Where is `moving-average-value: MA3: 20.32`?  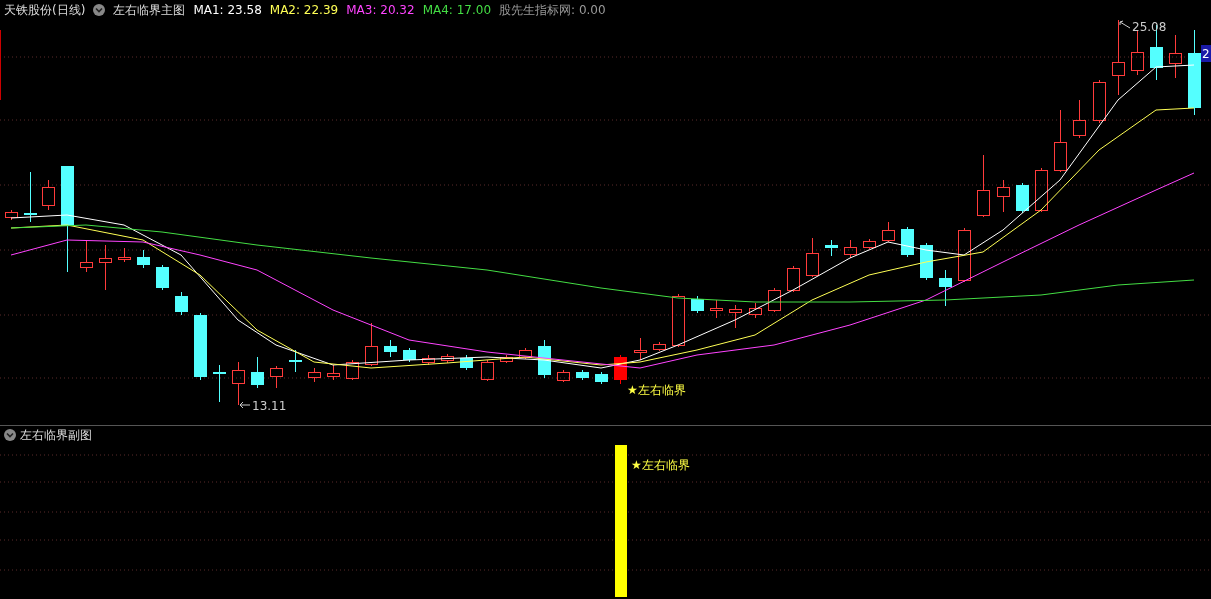
moving-average-value: MA3: 20.32 is located at coordinates (380, 10).